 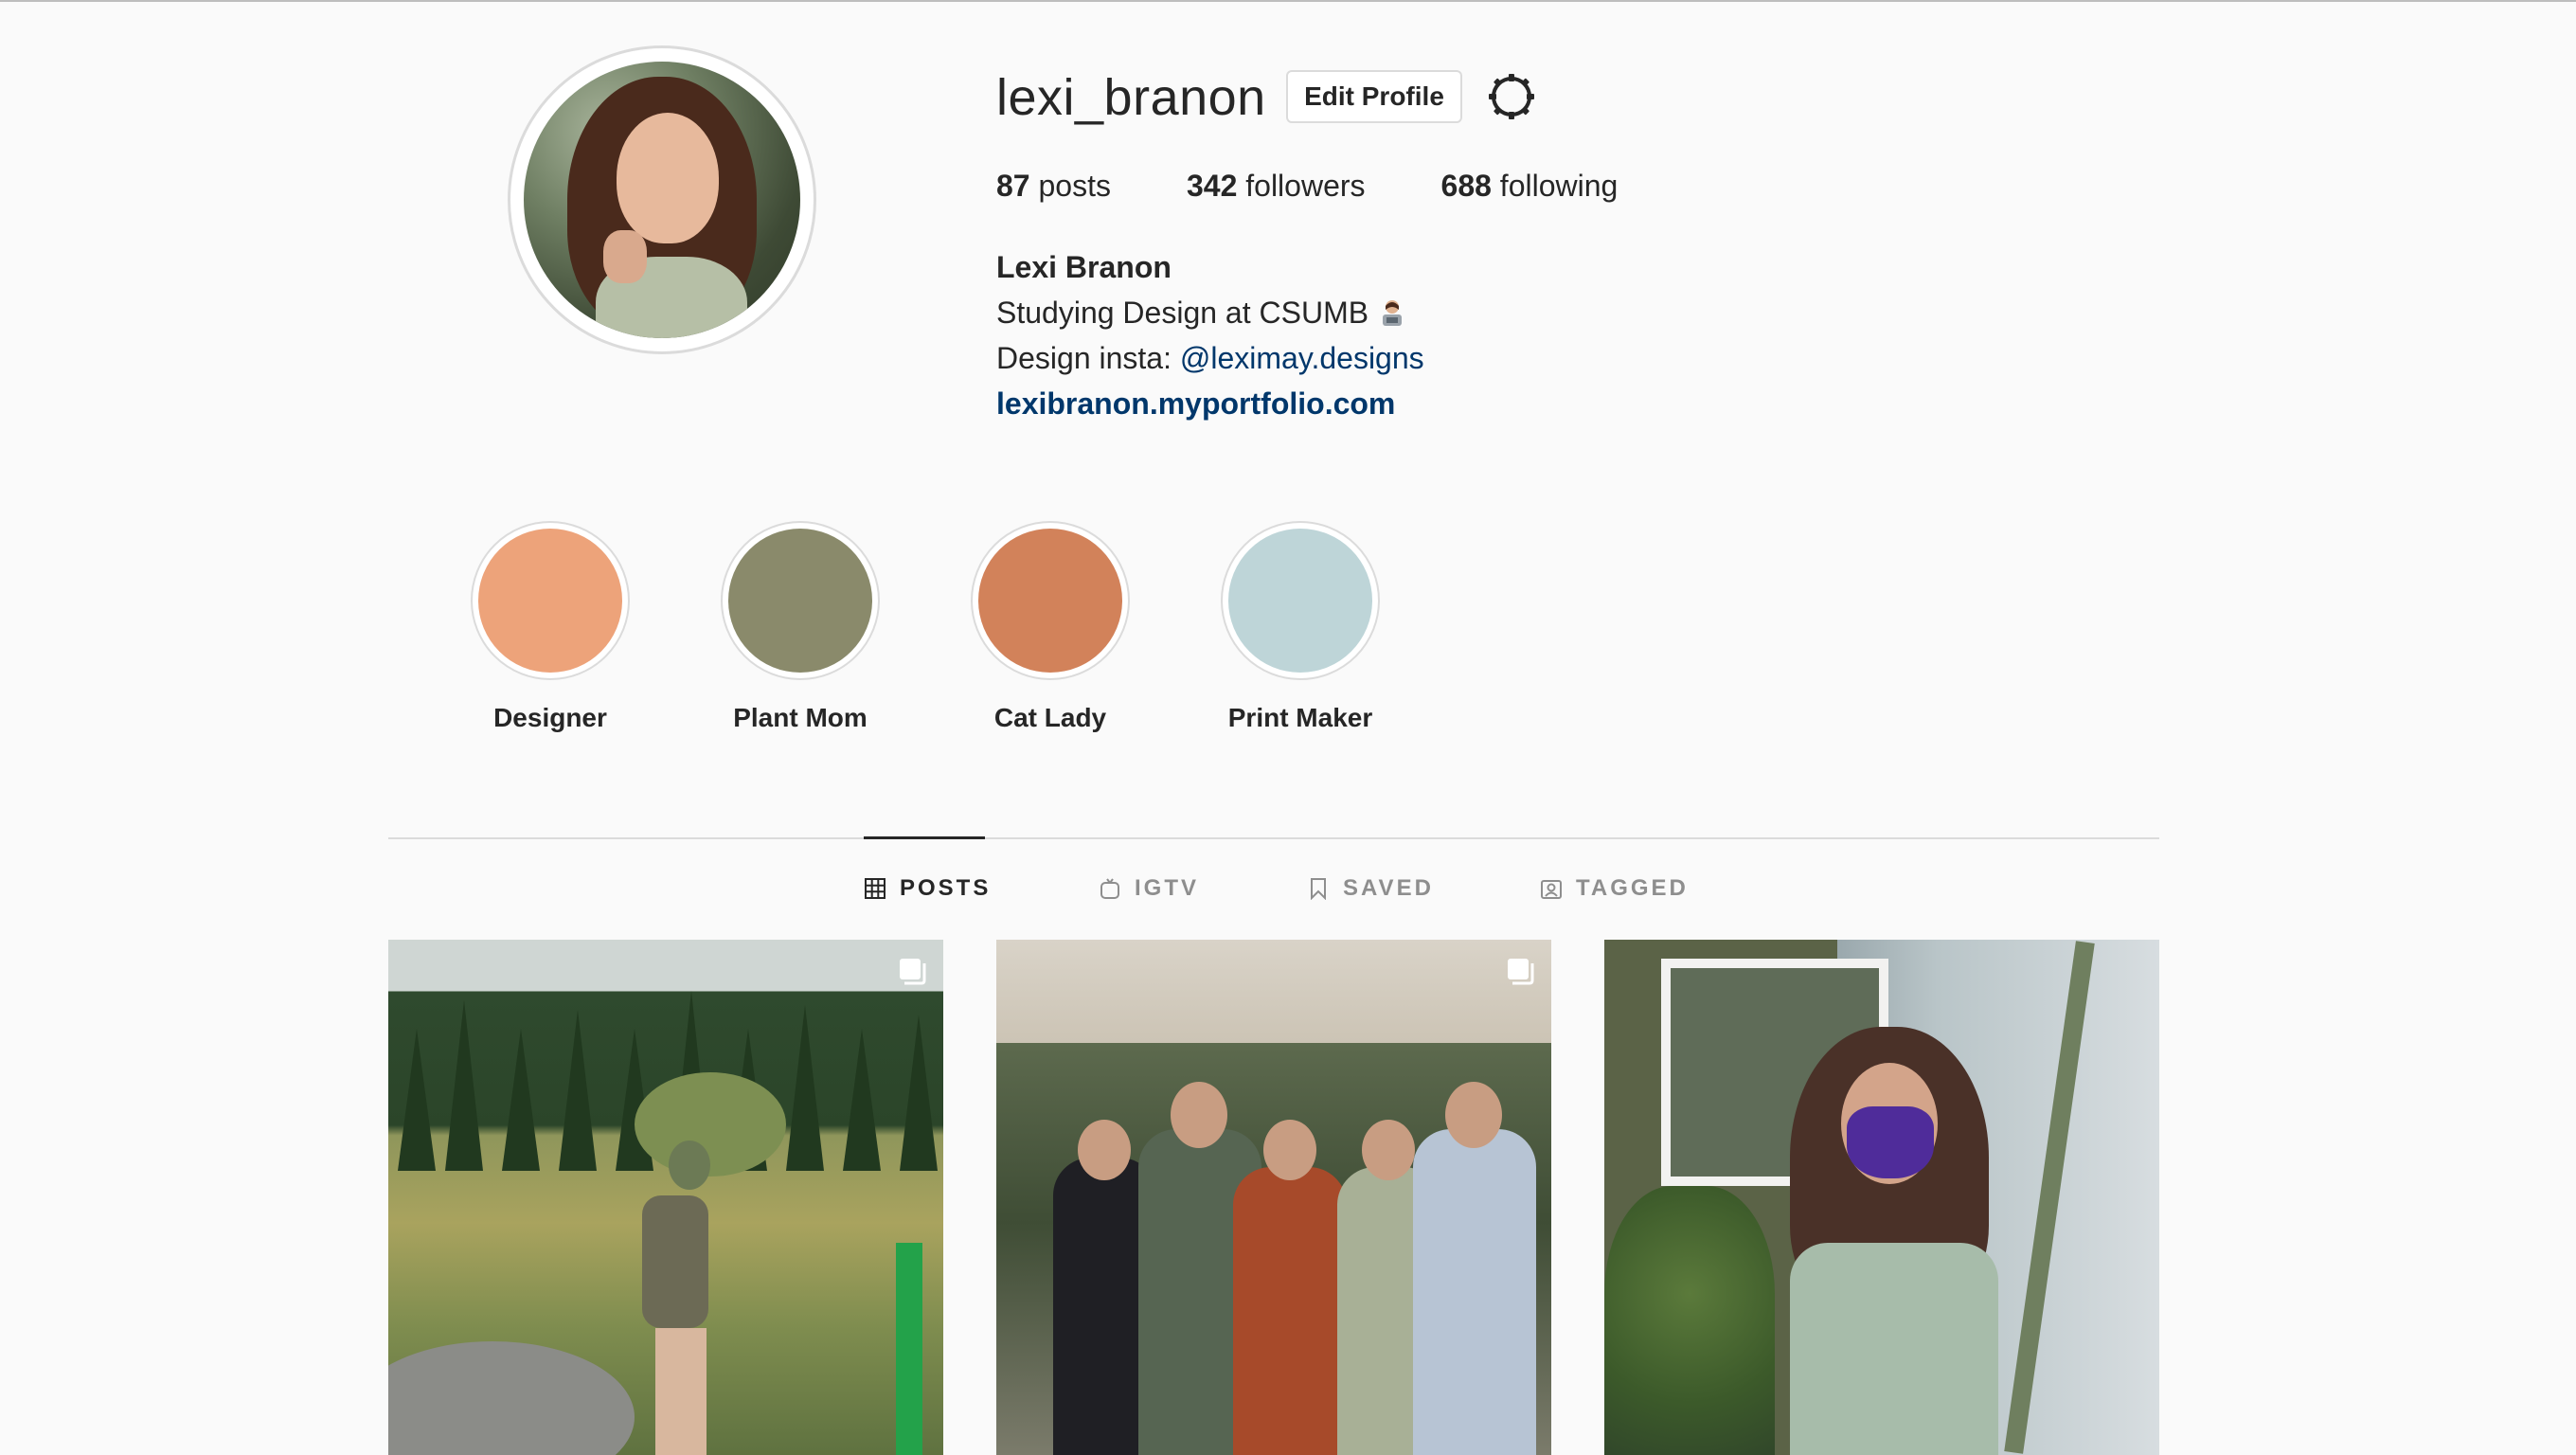 I want to click on stat-following: 688 following, so click(x=1530, y=186).